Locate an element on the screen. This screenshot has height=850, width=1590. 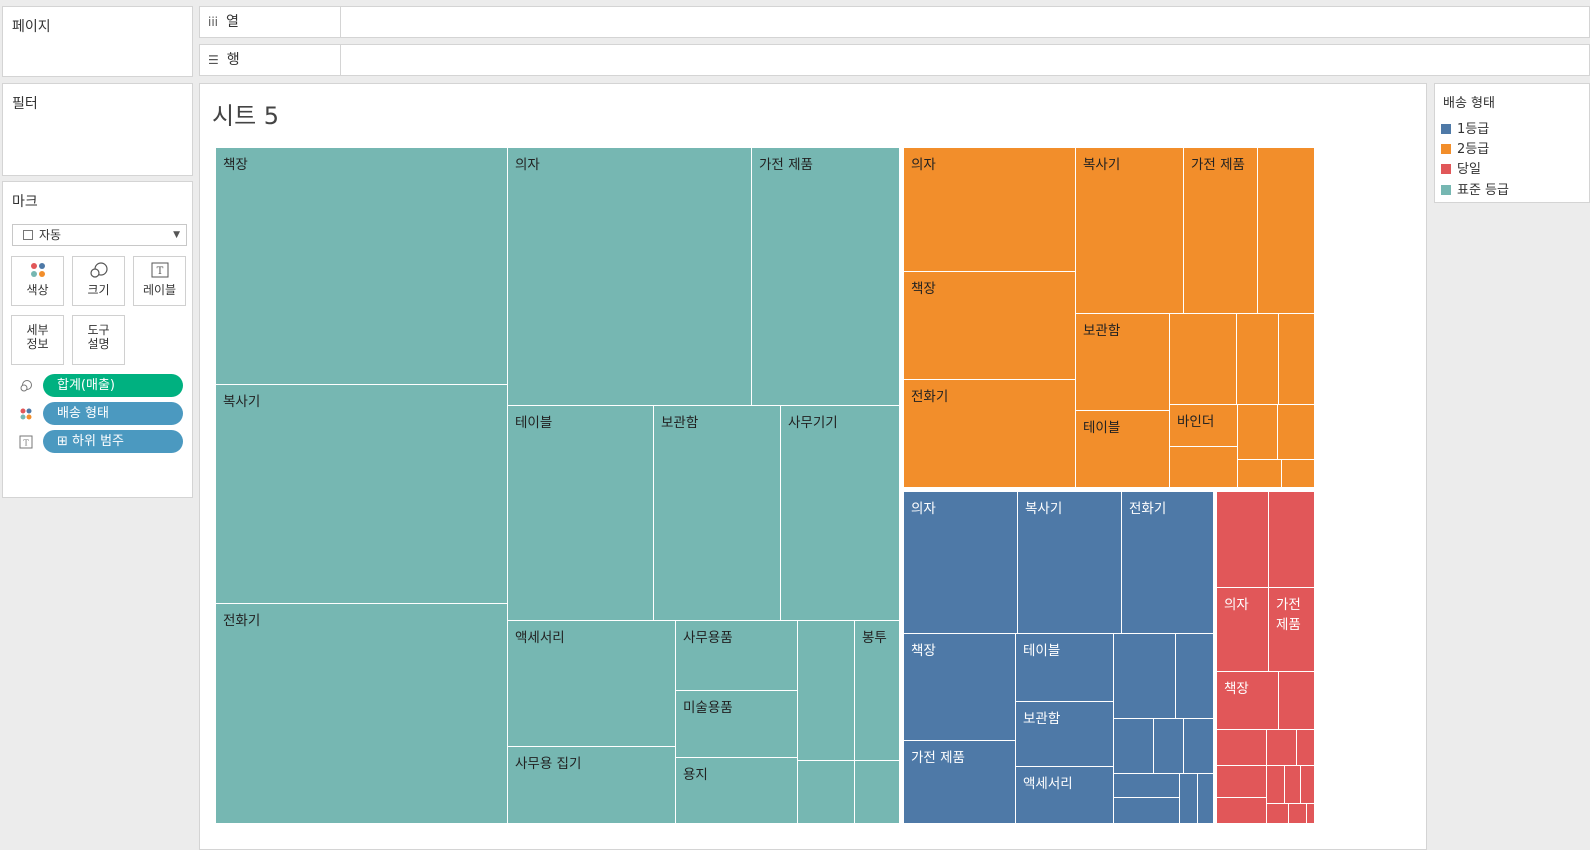
mark-type-value: 자동 is located at coordinates (50, 235).